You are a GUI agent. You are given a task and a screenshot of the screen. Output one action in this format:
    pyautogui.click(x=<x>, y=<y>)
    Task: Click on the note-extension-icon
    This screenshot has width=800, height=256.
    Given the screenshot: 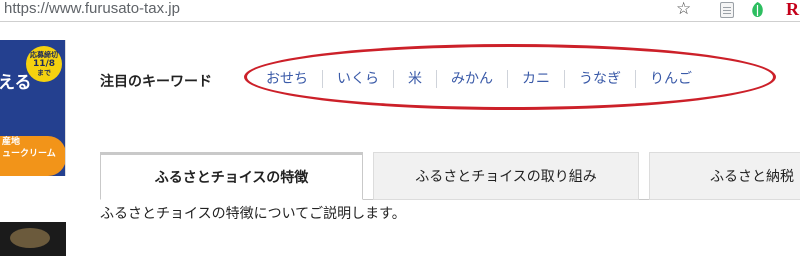 What is the action you would take?
    pyautogui.click(x=727, y=10)
    